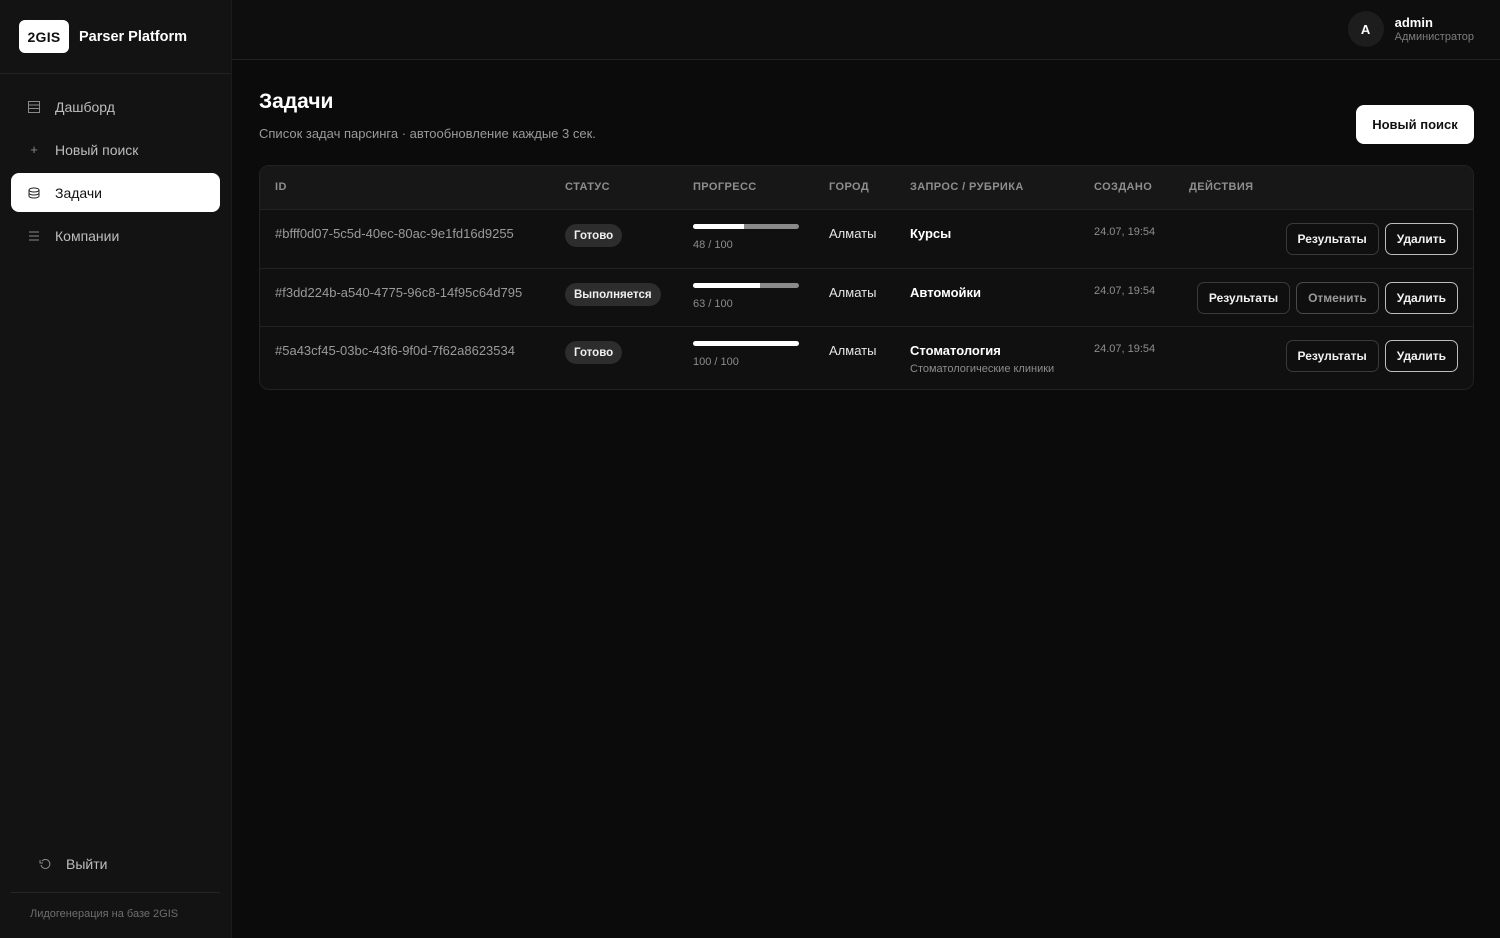 The width and height of the screenshot is (1500, 938). Describe the element at coordinates (34, 107) in the screenshot. I see `dashboard-icon` at that location.